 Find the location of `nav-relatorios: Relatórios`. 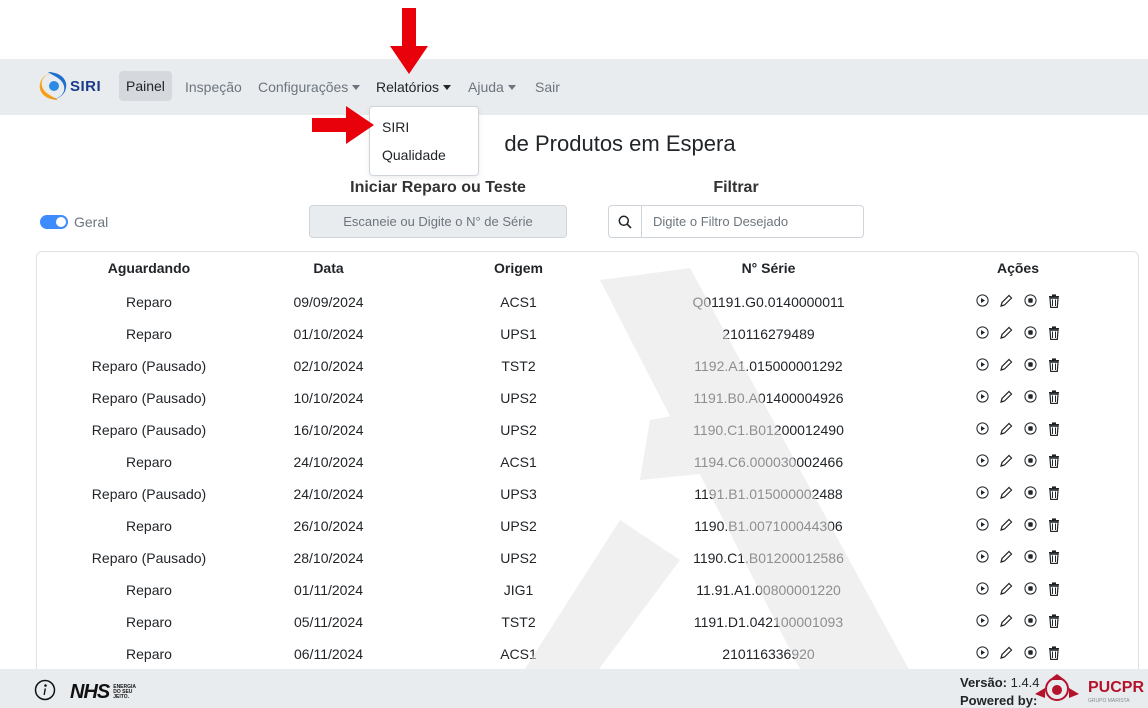

nav-relatorios: Relatórios is located at coordinates (414, 87).